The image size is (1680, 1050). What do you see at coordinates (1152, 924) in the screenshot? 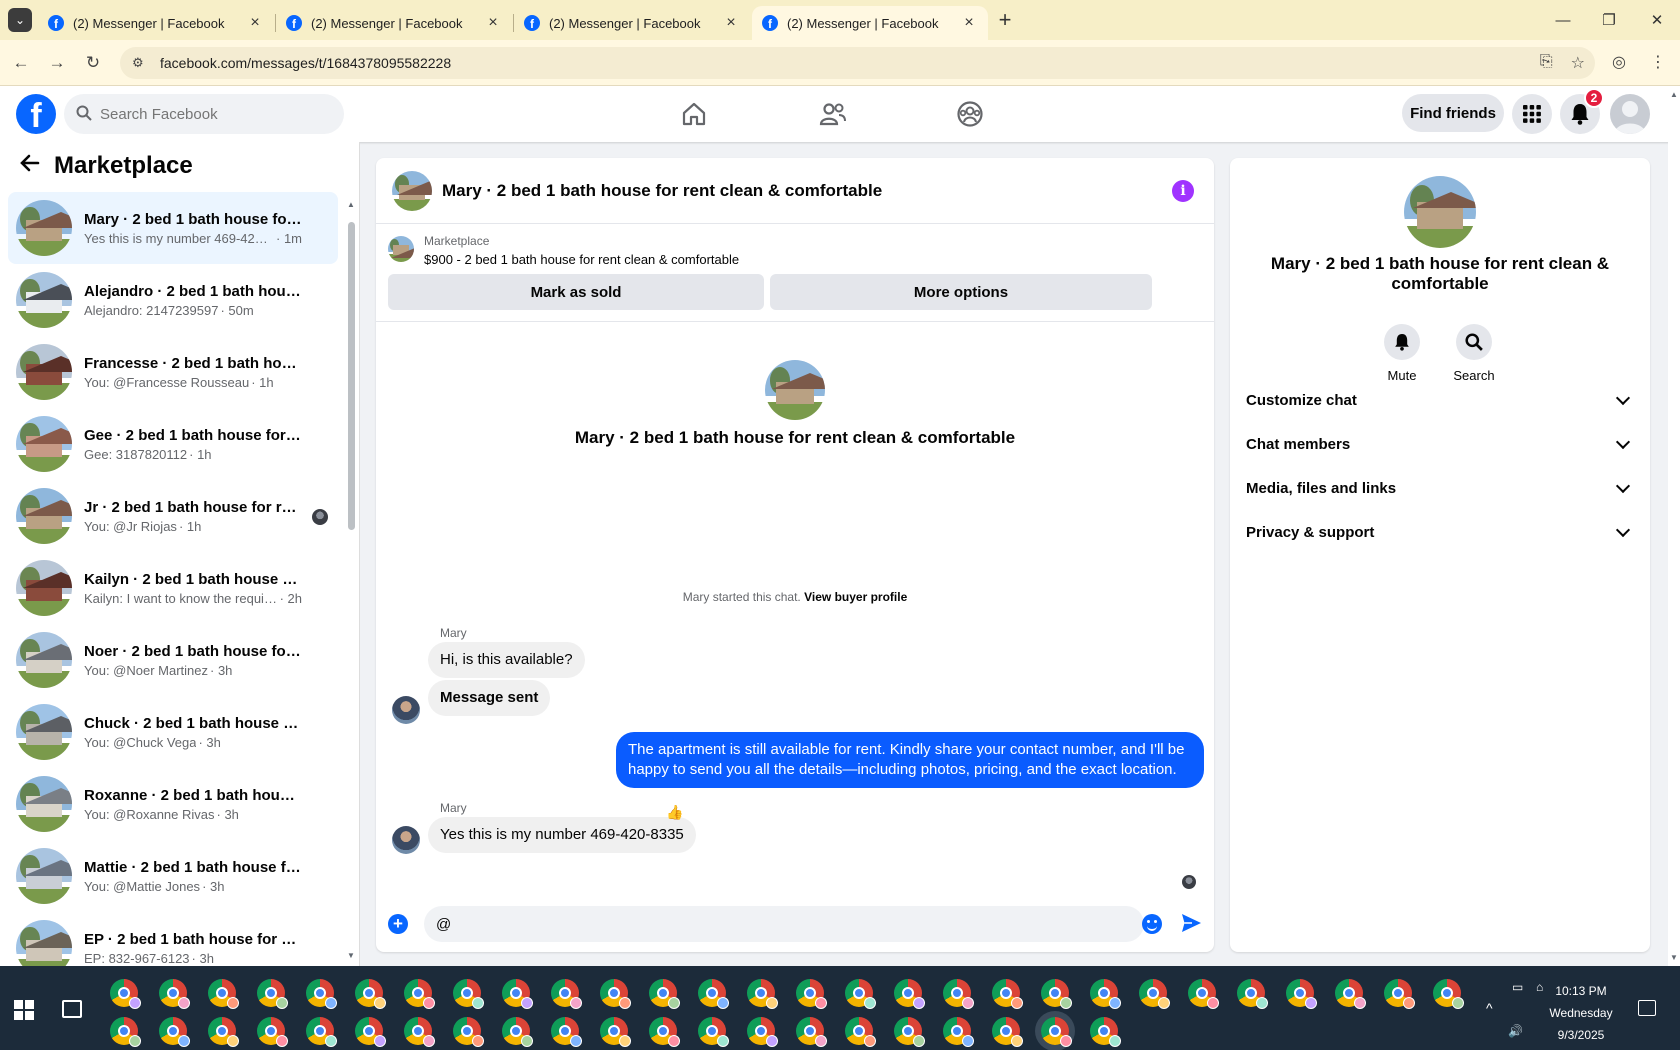
I see `emoji-icon` at bounding box center [1152, 924].